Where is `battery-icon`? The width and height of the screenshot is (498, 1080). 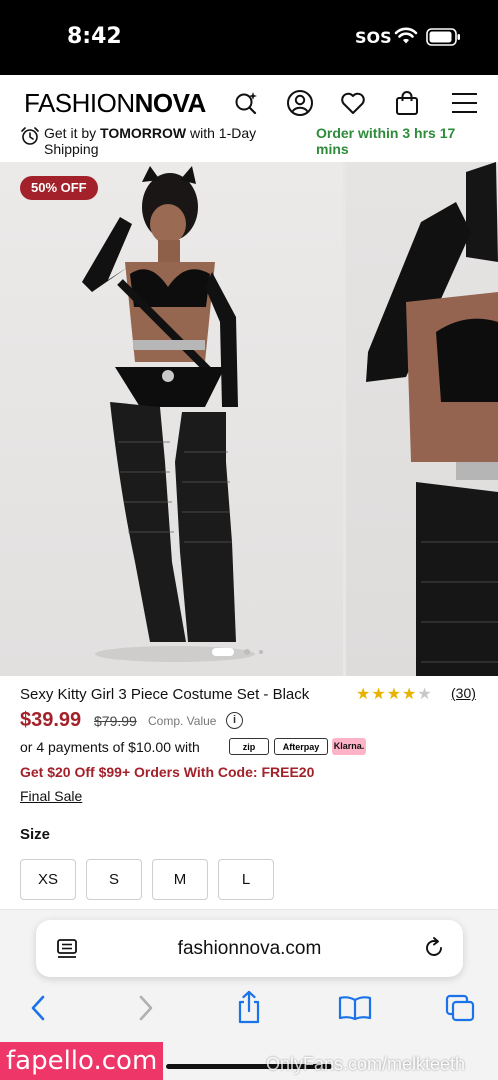 battery-icon is located at coordinates (443, 37).